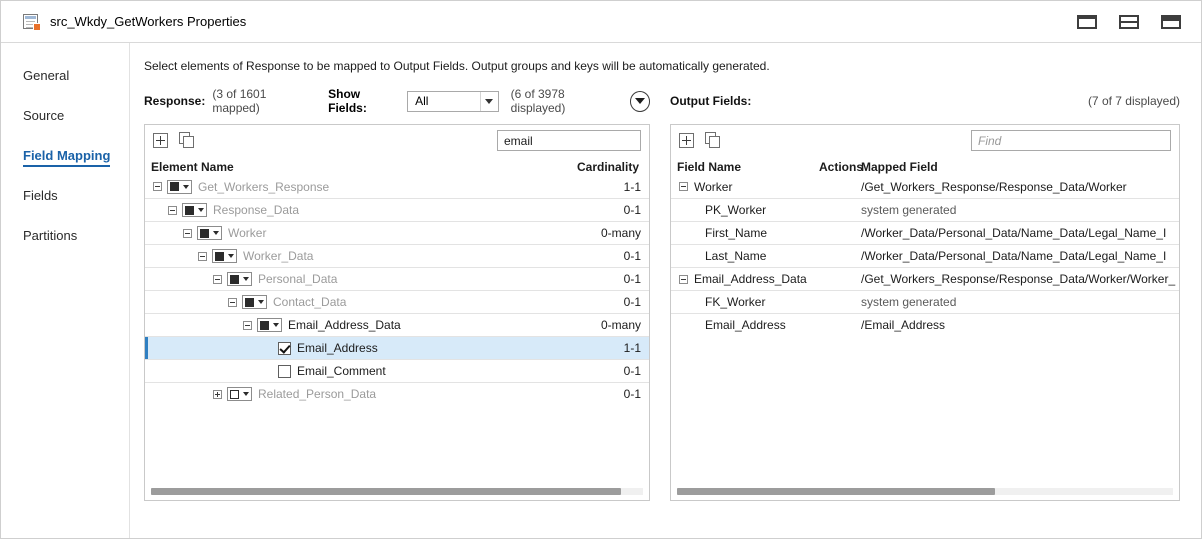  What do you see at coordinates (397, 232) in the screenshot?
I see `table-row: Worker 0-many` at bounding box center [397, 232].